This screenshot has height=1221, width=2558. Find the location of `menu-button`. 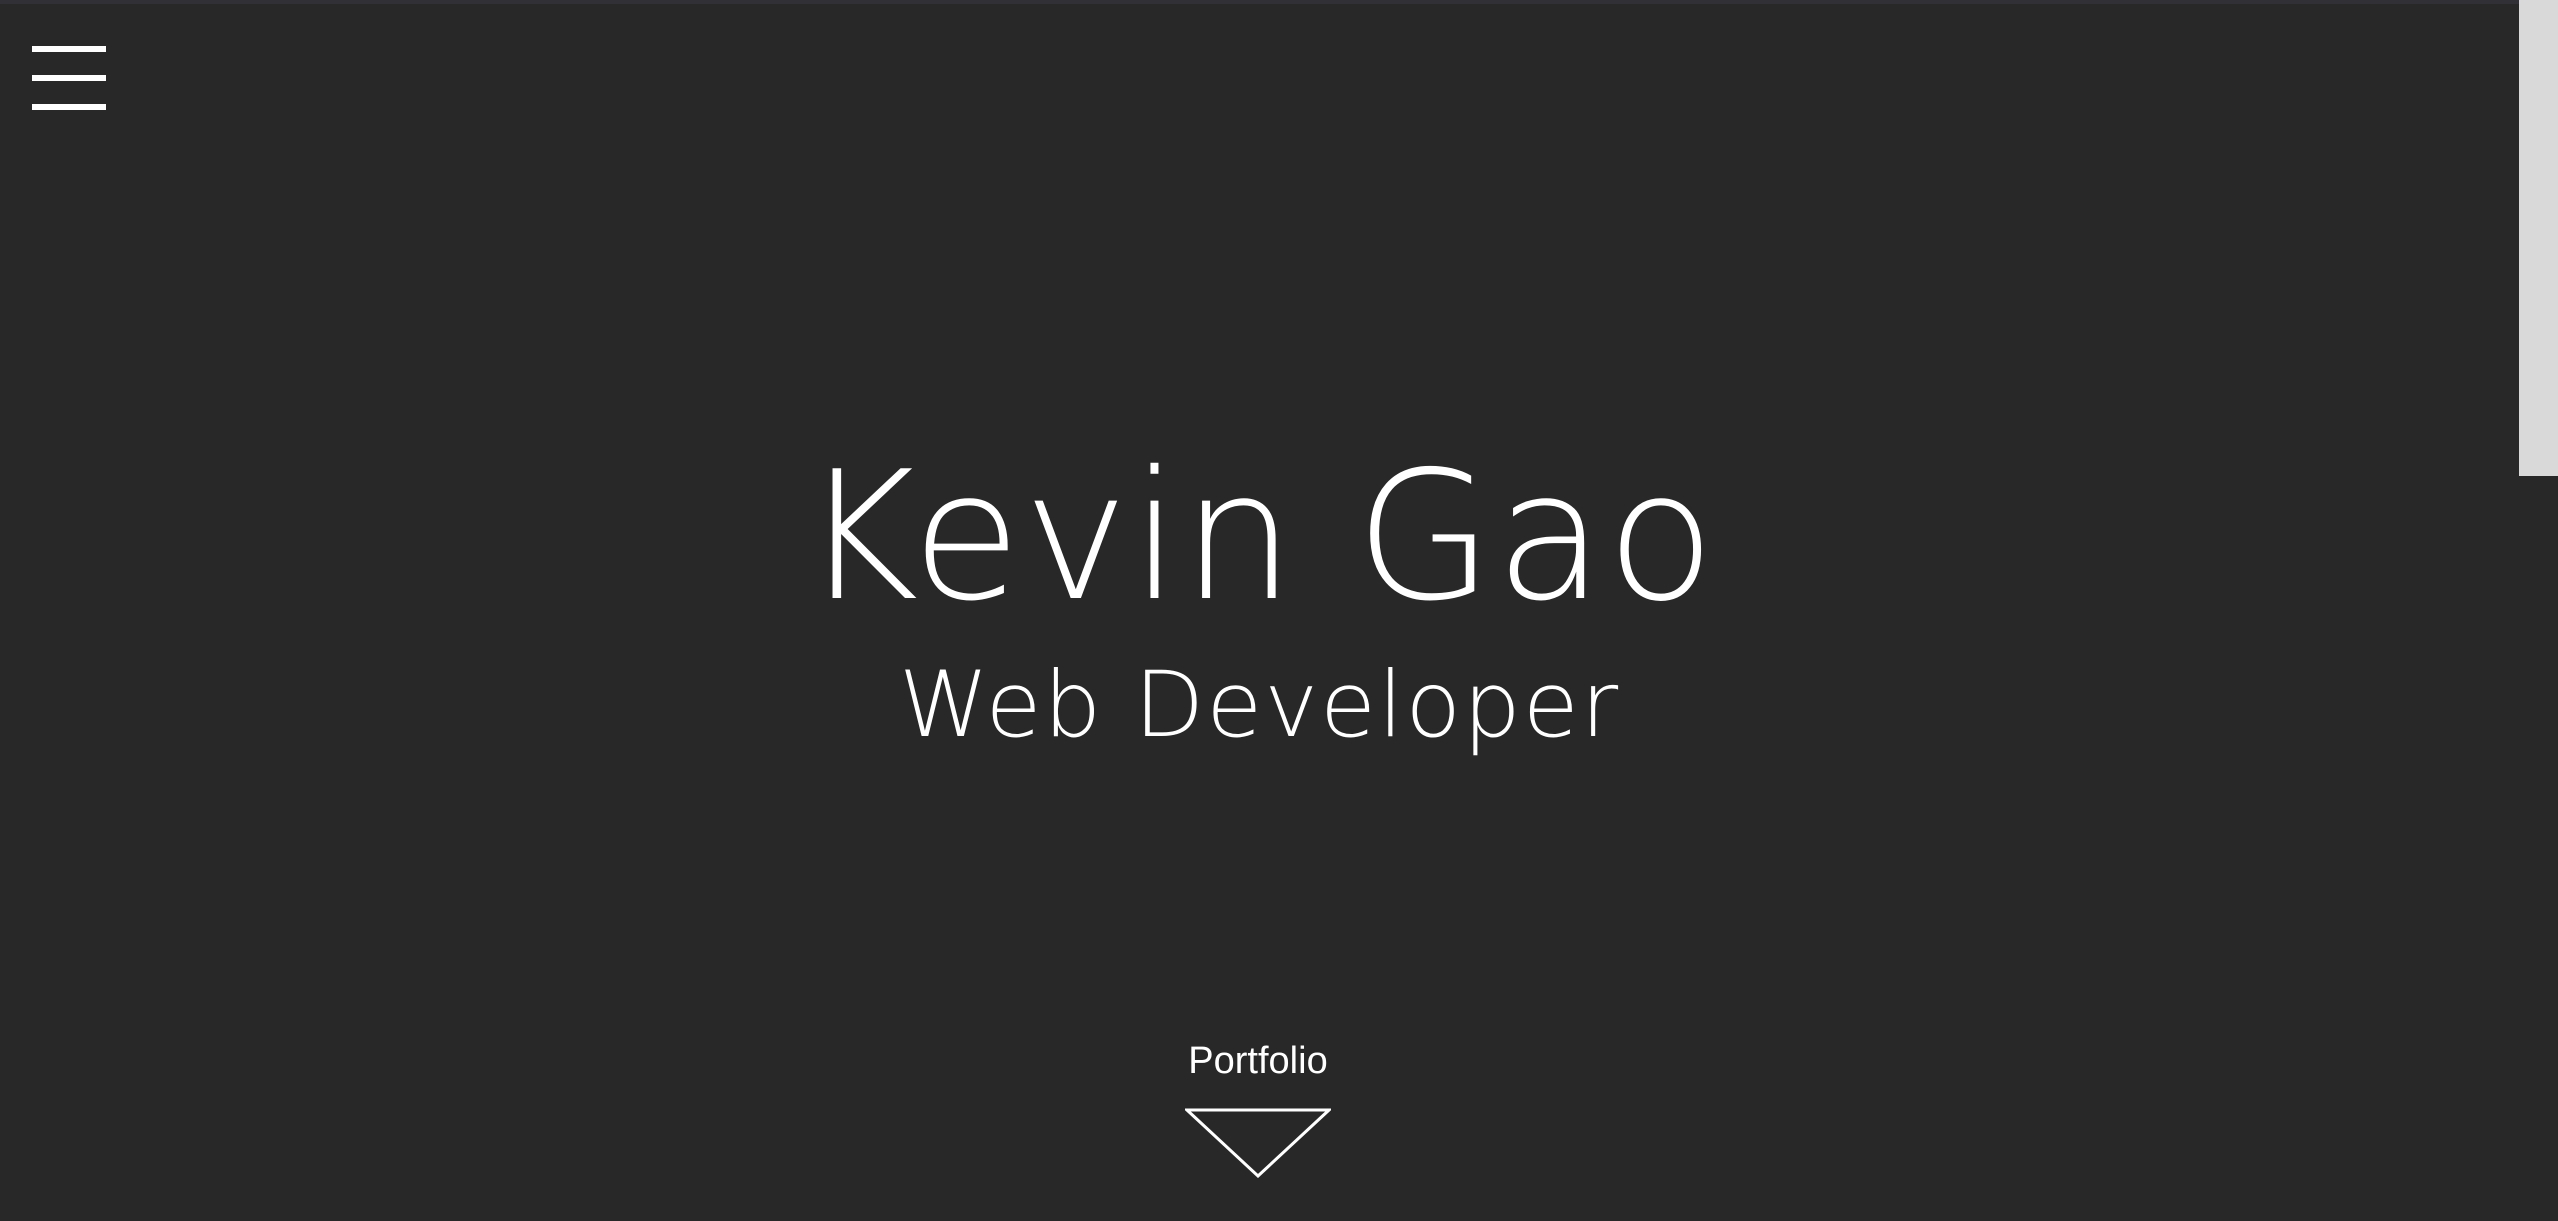

menu-button is located at coordinates (69, 79).